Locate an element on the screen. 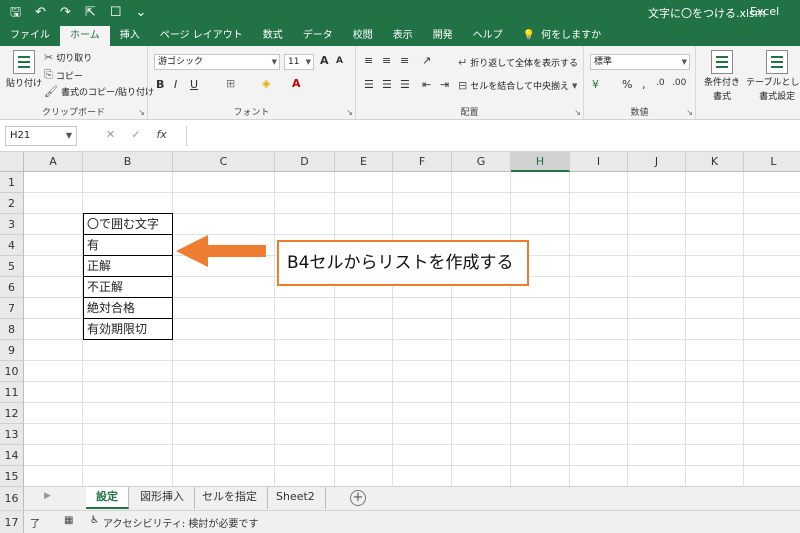  pointer-mode-icon: ⇱ is located at coordinates (90, 13).